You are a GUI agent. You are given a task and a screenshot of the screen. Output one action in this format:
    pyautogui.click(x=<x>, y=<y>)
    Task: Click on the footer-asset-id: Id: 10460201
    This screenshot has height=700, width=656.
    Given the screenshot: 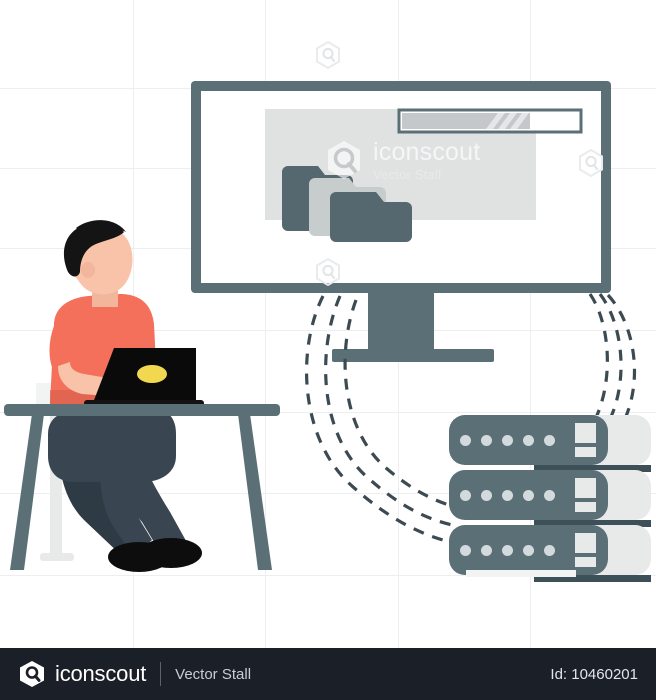 What is the action you would take?
    pyautogui.click(x=594, y=674)
    